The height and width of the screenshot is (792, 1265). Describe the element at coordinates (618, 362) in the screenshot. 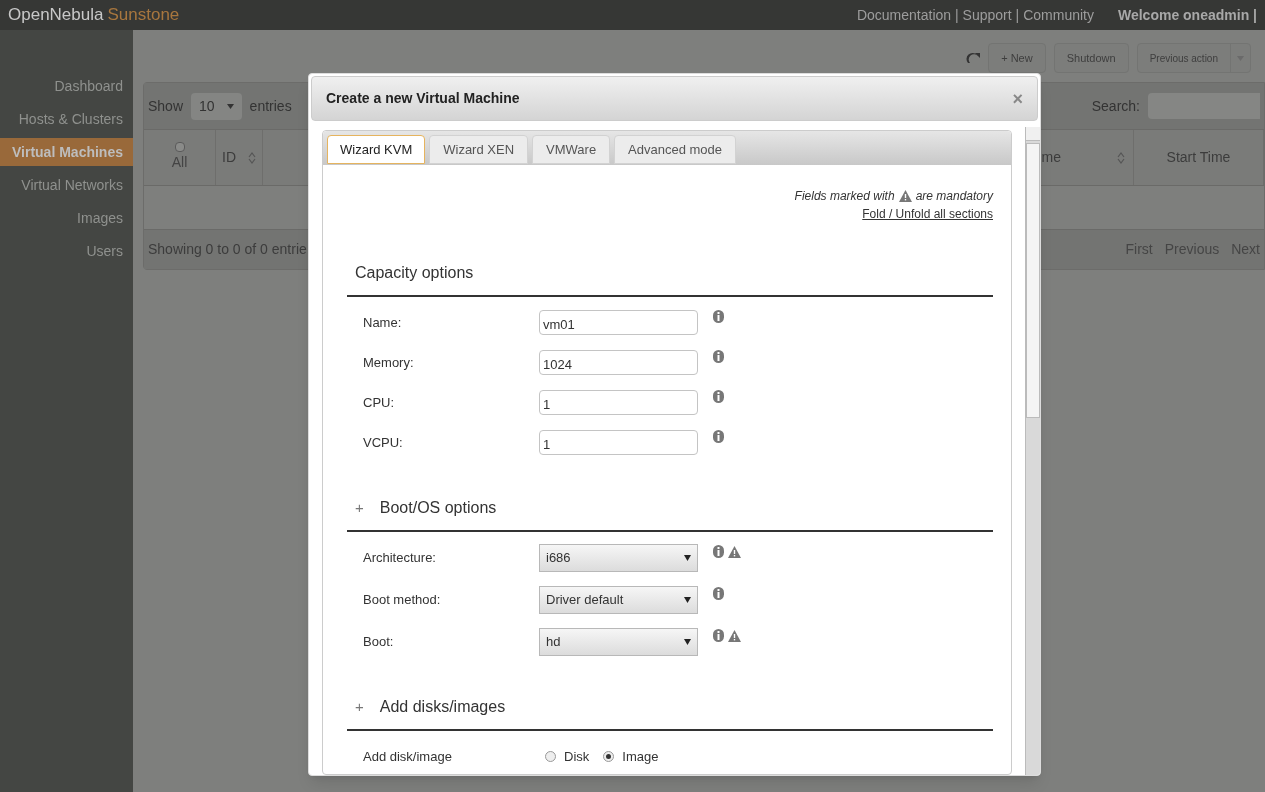

I see `input-field: 1024` at that location.